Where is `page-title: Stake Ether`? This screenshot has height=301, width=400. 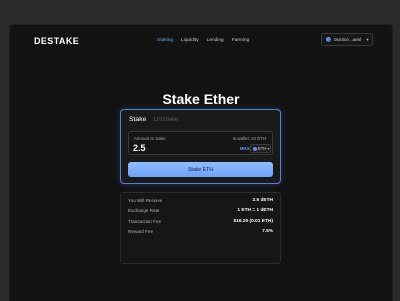 page-title: Stake Ether is located at coordinates (201, 99).